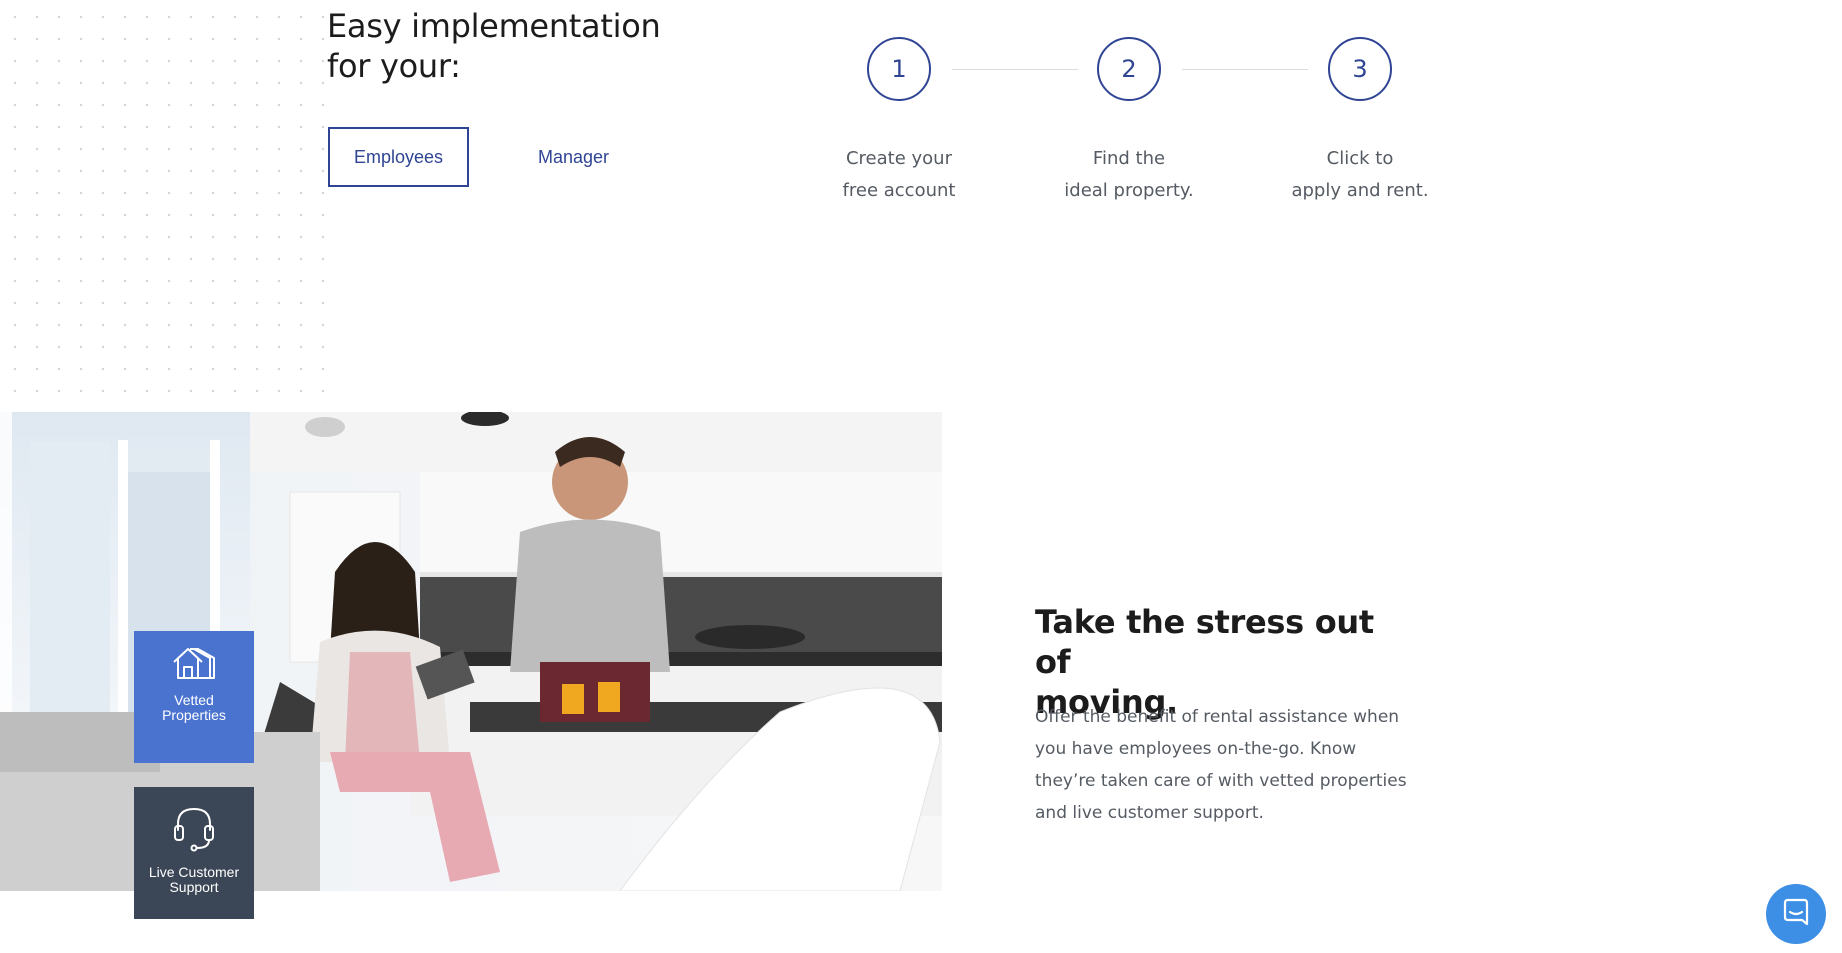  I want to click on vetted-properties-label-line2: Properties, so click(194, 715).